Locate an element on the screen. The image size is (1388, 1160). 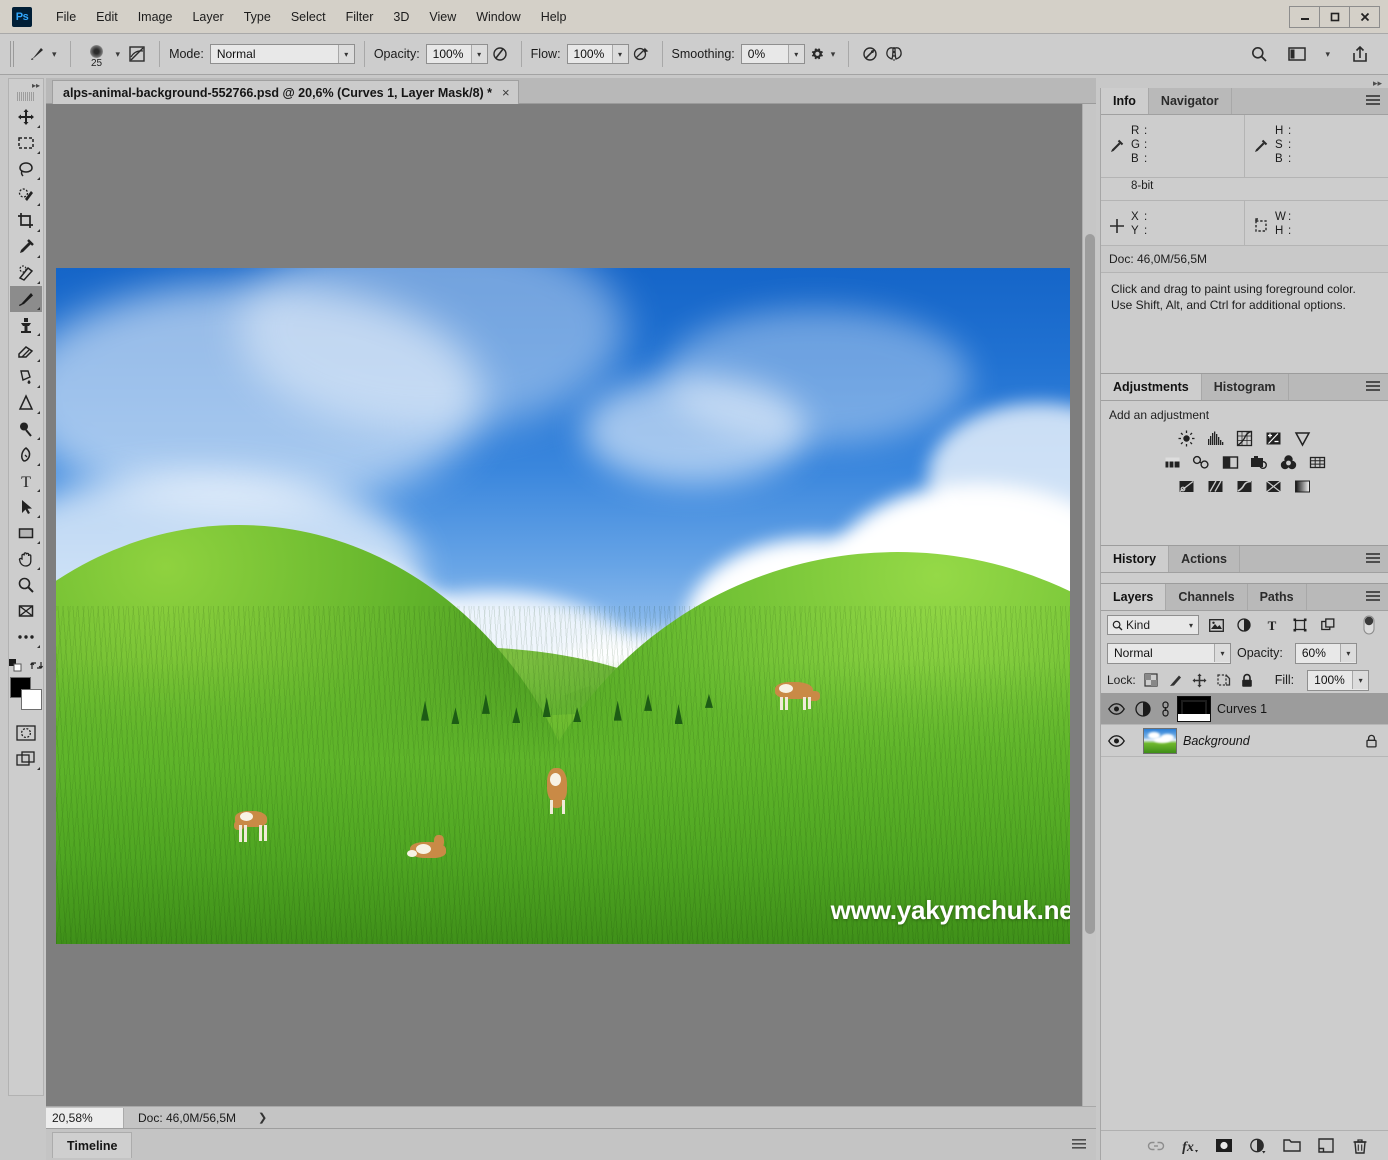
zoom-tool is located at coordinates (26, 585).